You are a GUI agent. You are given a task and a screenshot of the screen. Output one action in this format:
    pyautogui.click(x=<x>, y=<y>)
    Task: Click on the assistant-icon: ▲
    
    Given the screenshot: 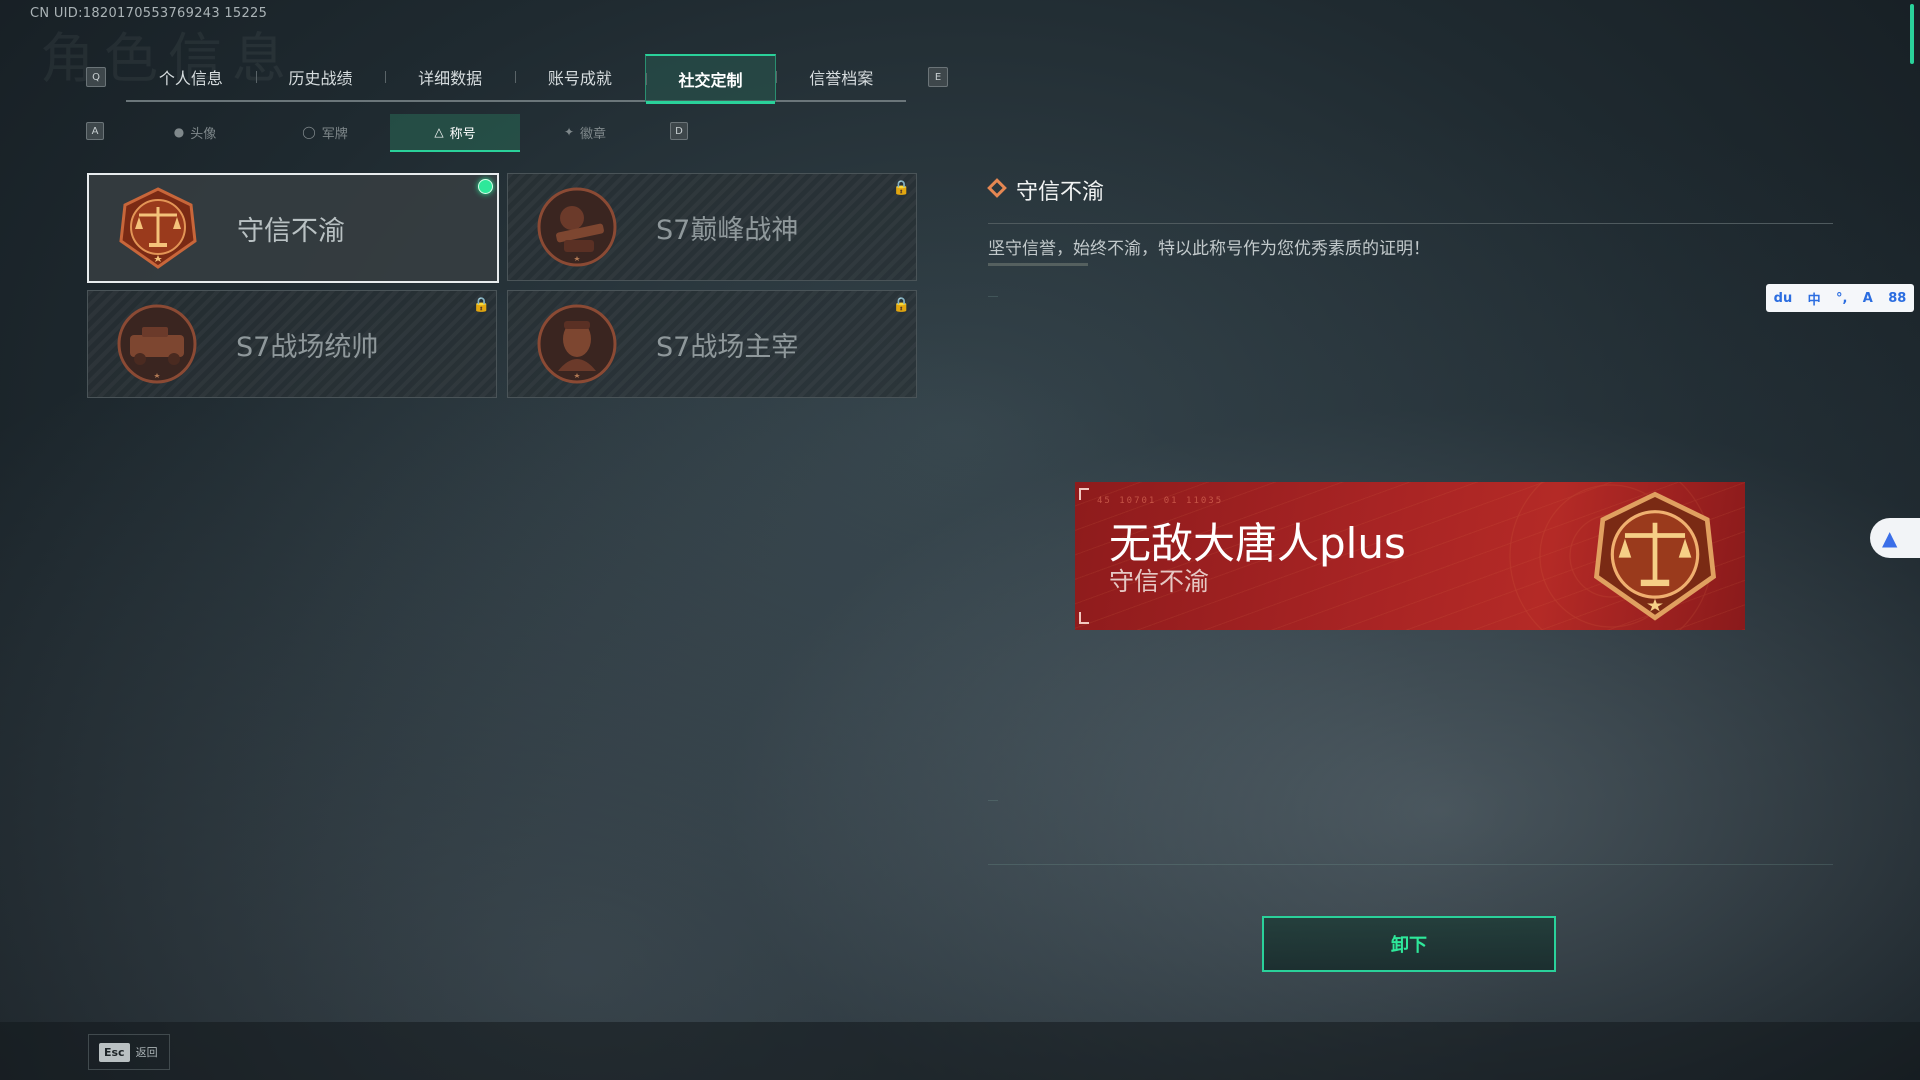 What is the action you would take?
    pyautogui.click(x=1890, y=538)
    